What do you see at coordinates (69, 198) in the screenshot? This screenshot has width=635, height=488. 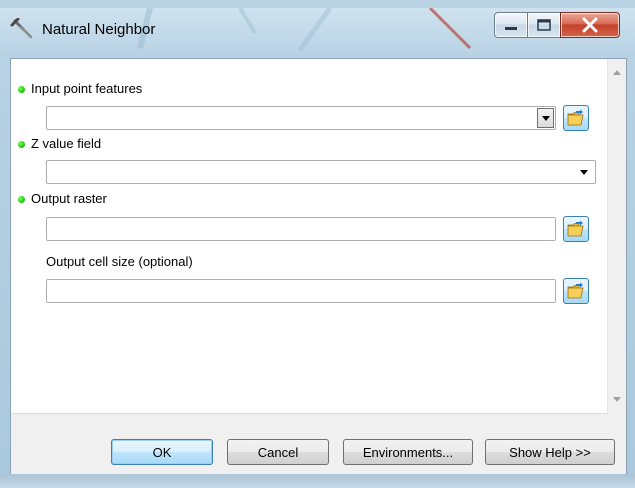 I see `output-raster-label: Output raster` at bounding box center [69, 198].